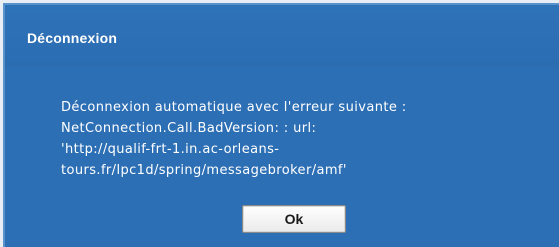 The width and height of the screenshot is (559, 247). Describe the element at coordinates (189, 128) in the screenshot. I see `error-message-line: NetConnection.Call.BadVersion: : url:` at that location.